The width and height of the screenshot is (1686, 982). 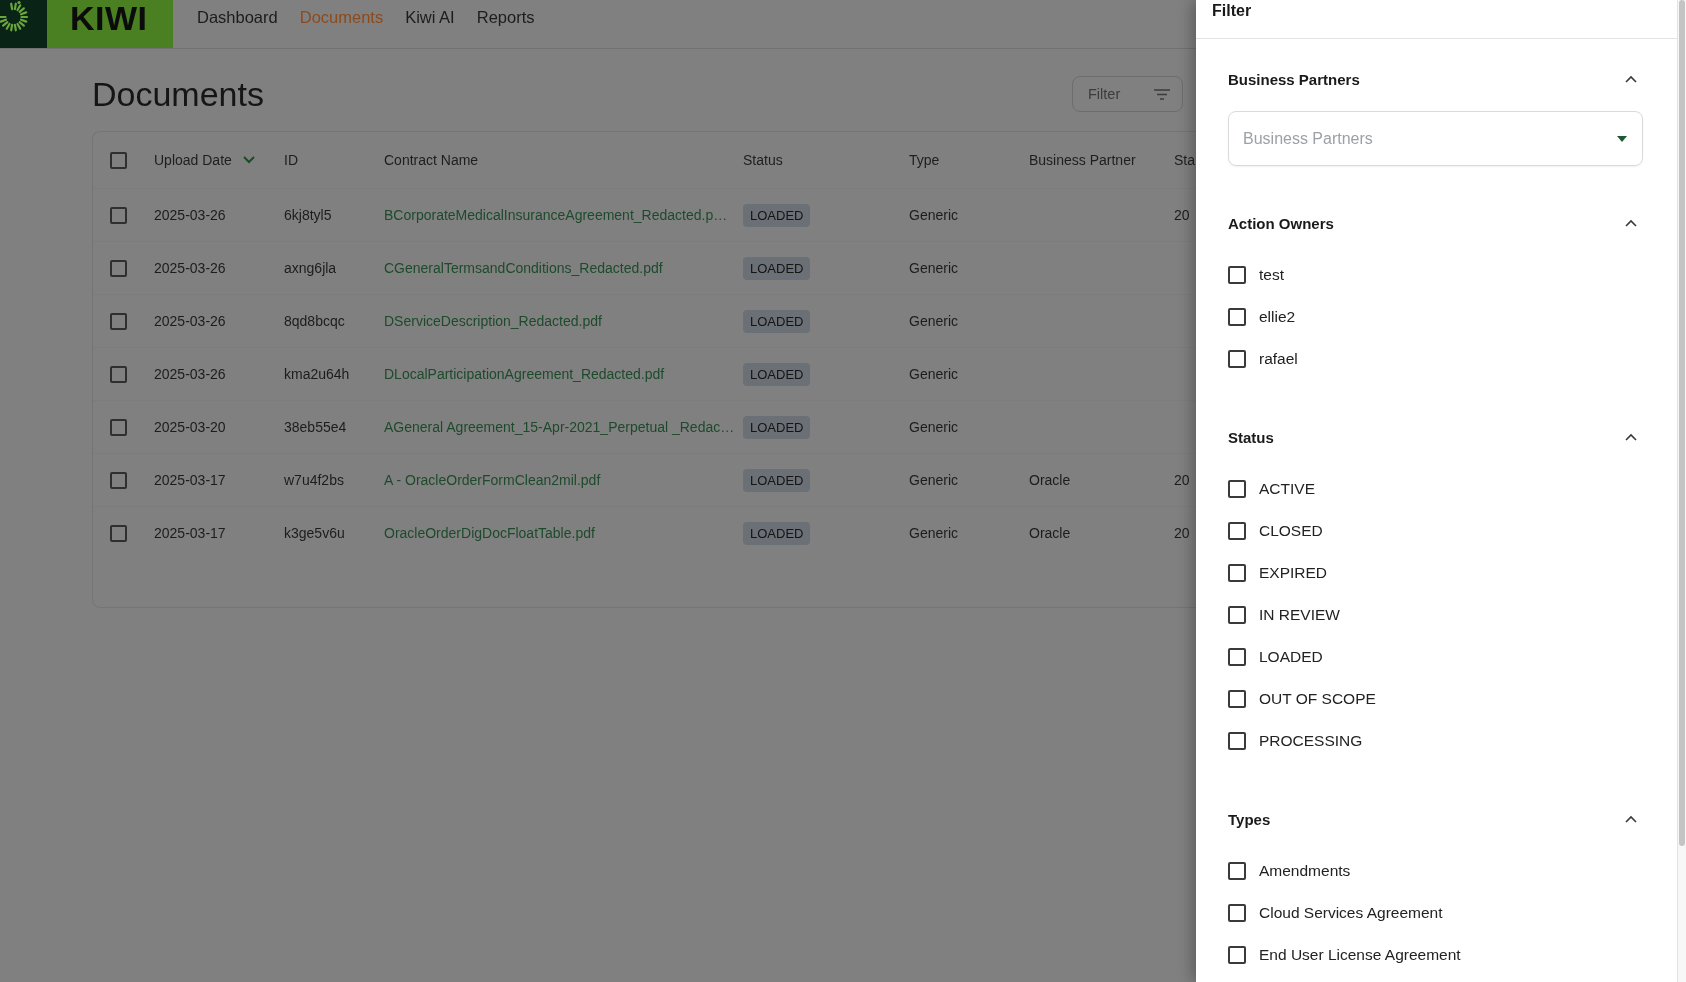 What do you see at coordinates (314, 480) in the screenshot?
I see `document-id: w7u4f2bs` at bounding box center [314, 480].